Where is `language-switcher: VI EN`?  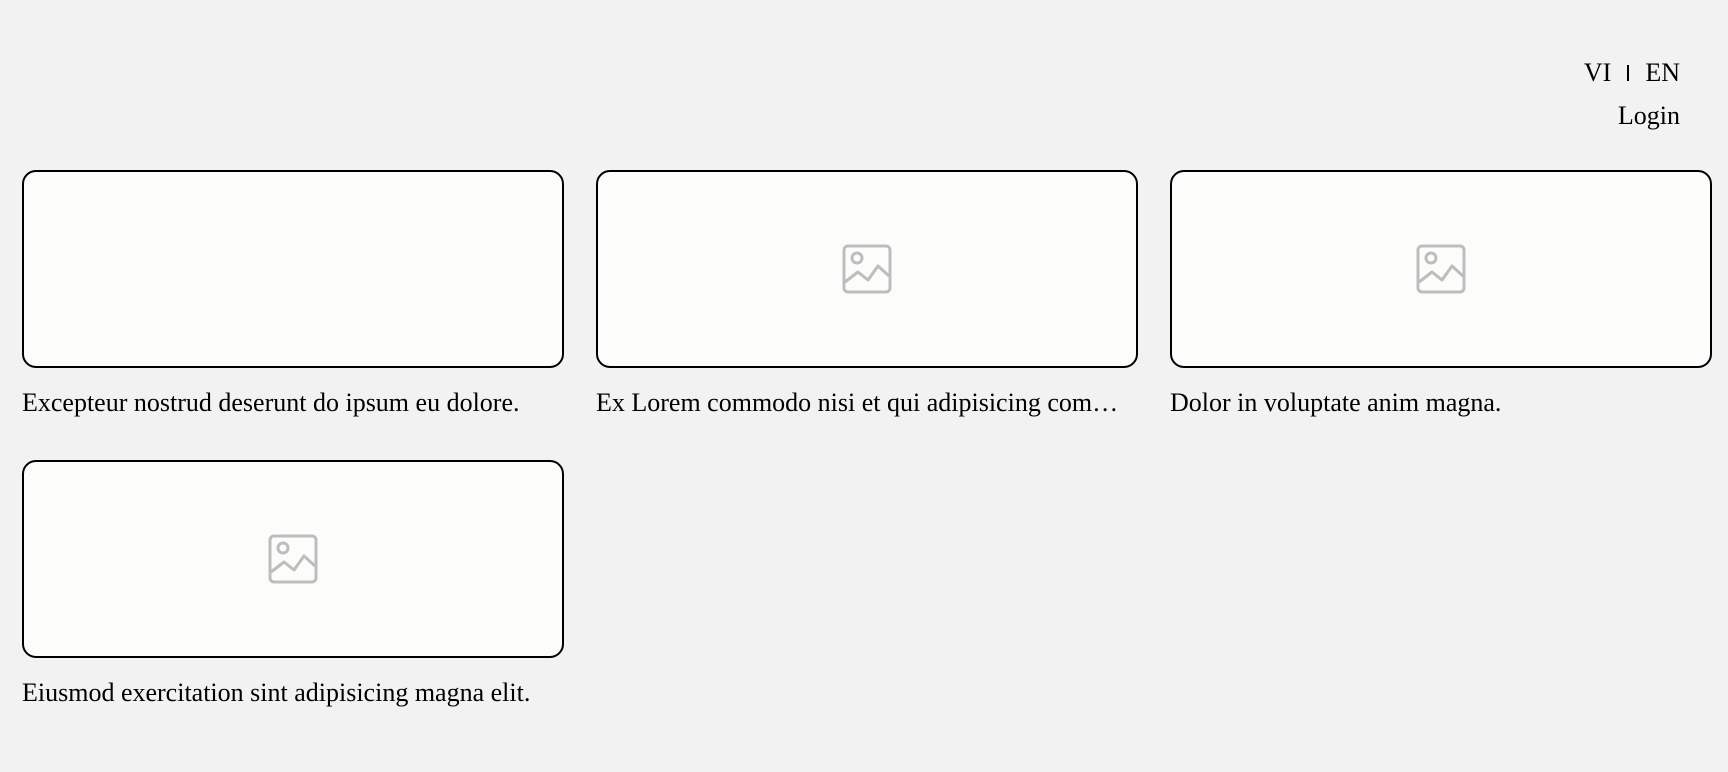 language-switcher: VI EN is located at coordinates (1632, 73).